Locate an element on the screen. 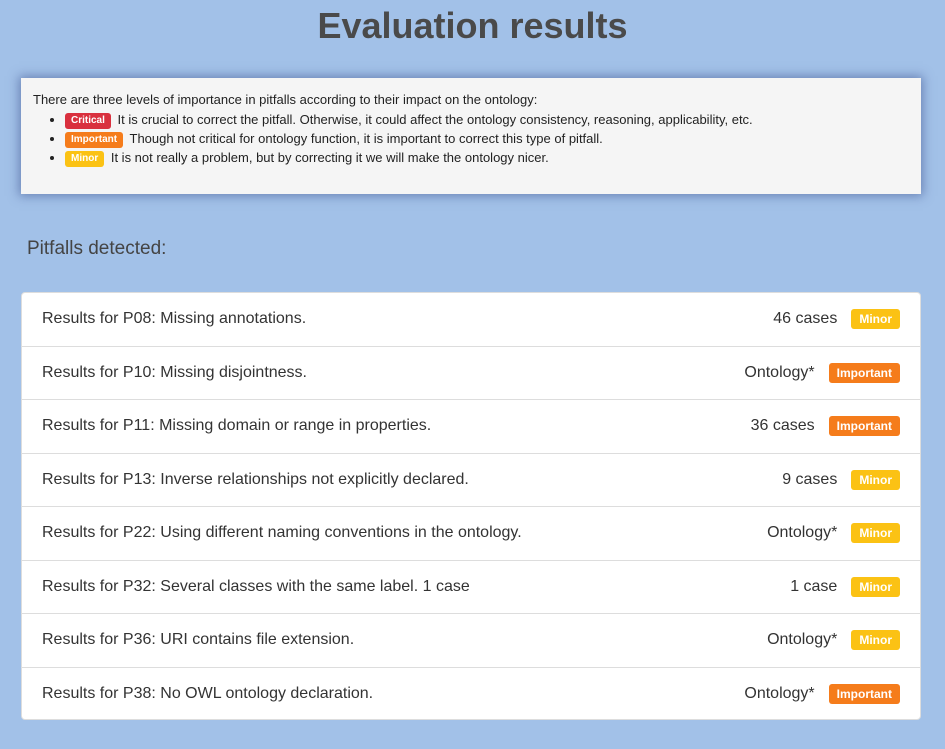 Image resolution: width=945 pixels, height=749 pixels. result-title: Results for P08: Missing annotations. is located at coordinates (174, 319).